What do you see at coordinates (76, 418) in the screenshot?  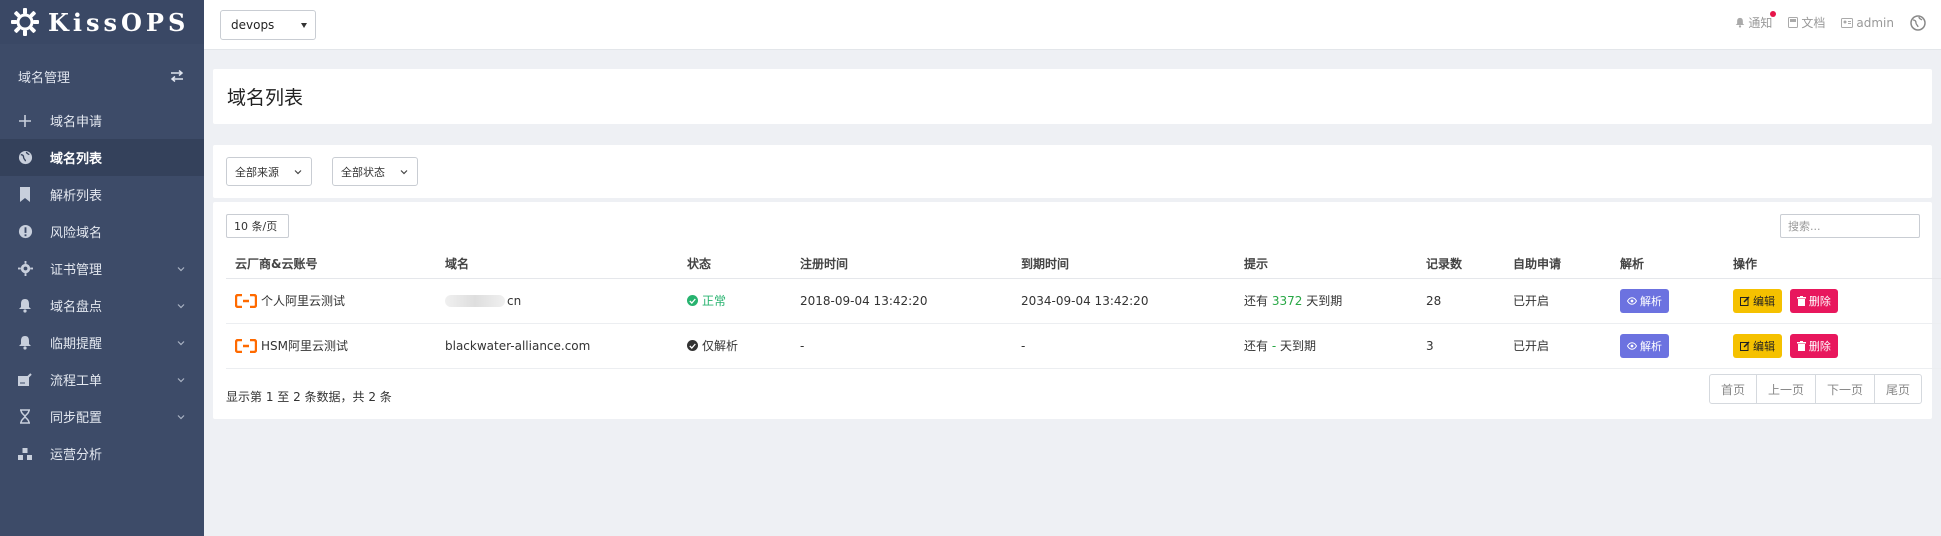 I see `sidebar-item-label: 同步配置` at bounding box center [76, 418].